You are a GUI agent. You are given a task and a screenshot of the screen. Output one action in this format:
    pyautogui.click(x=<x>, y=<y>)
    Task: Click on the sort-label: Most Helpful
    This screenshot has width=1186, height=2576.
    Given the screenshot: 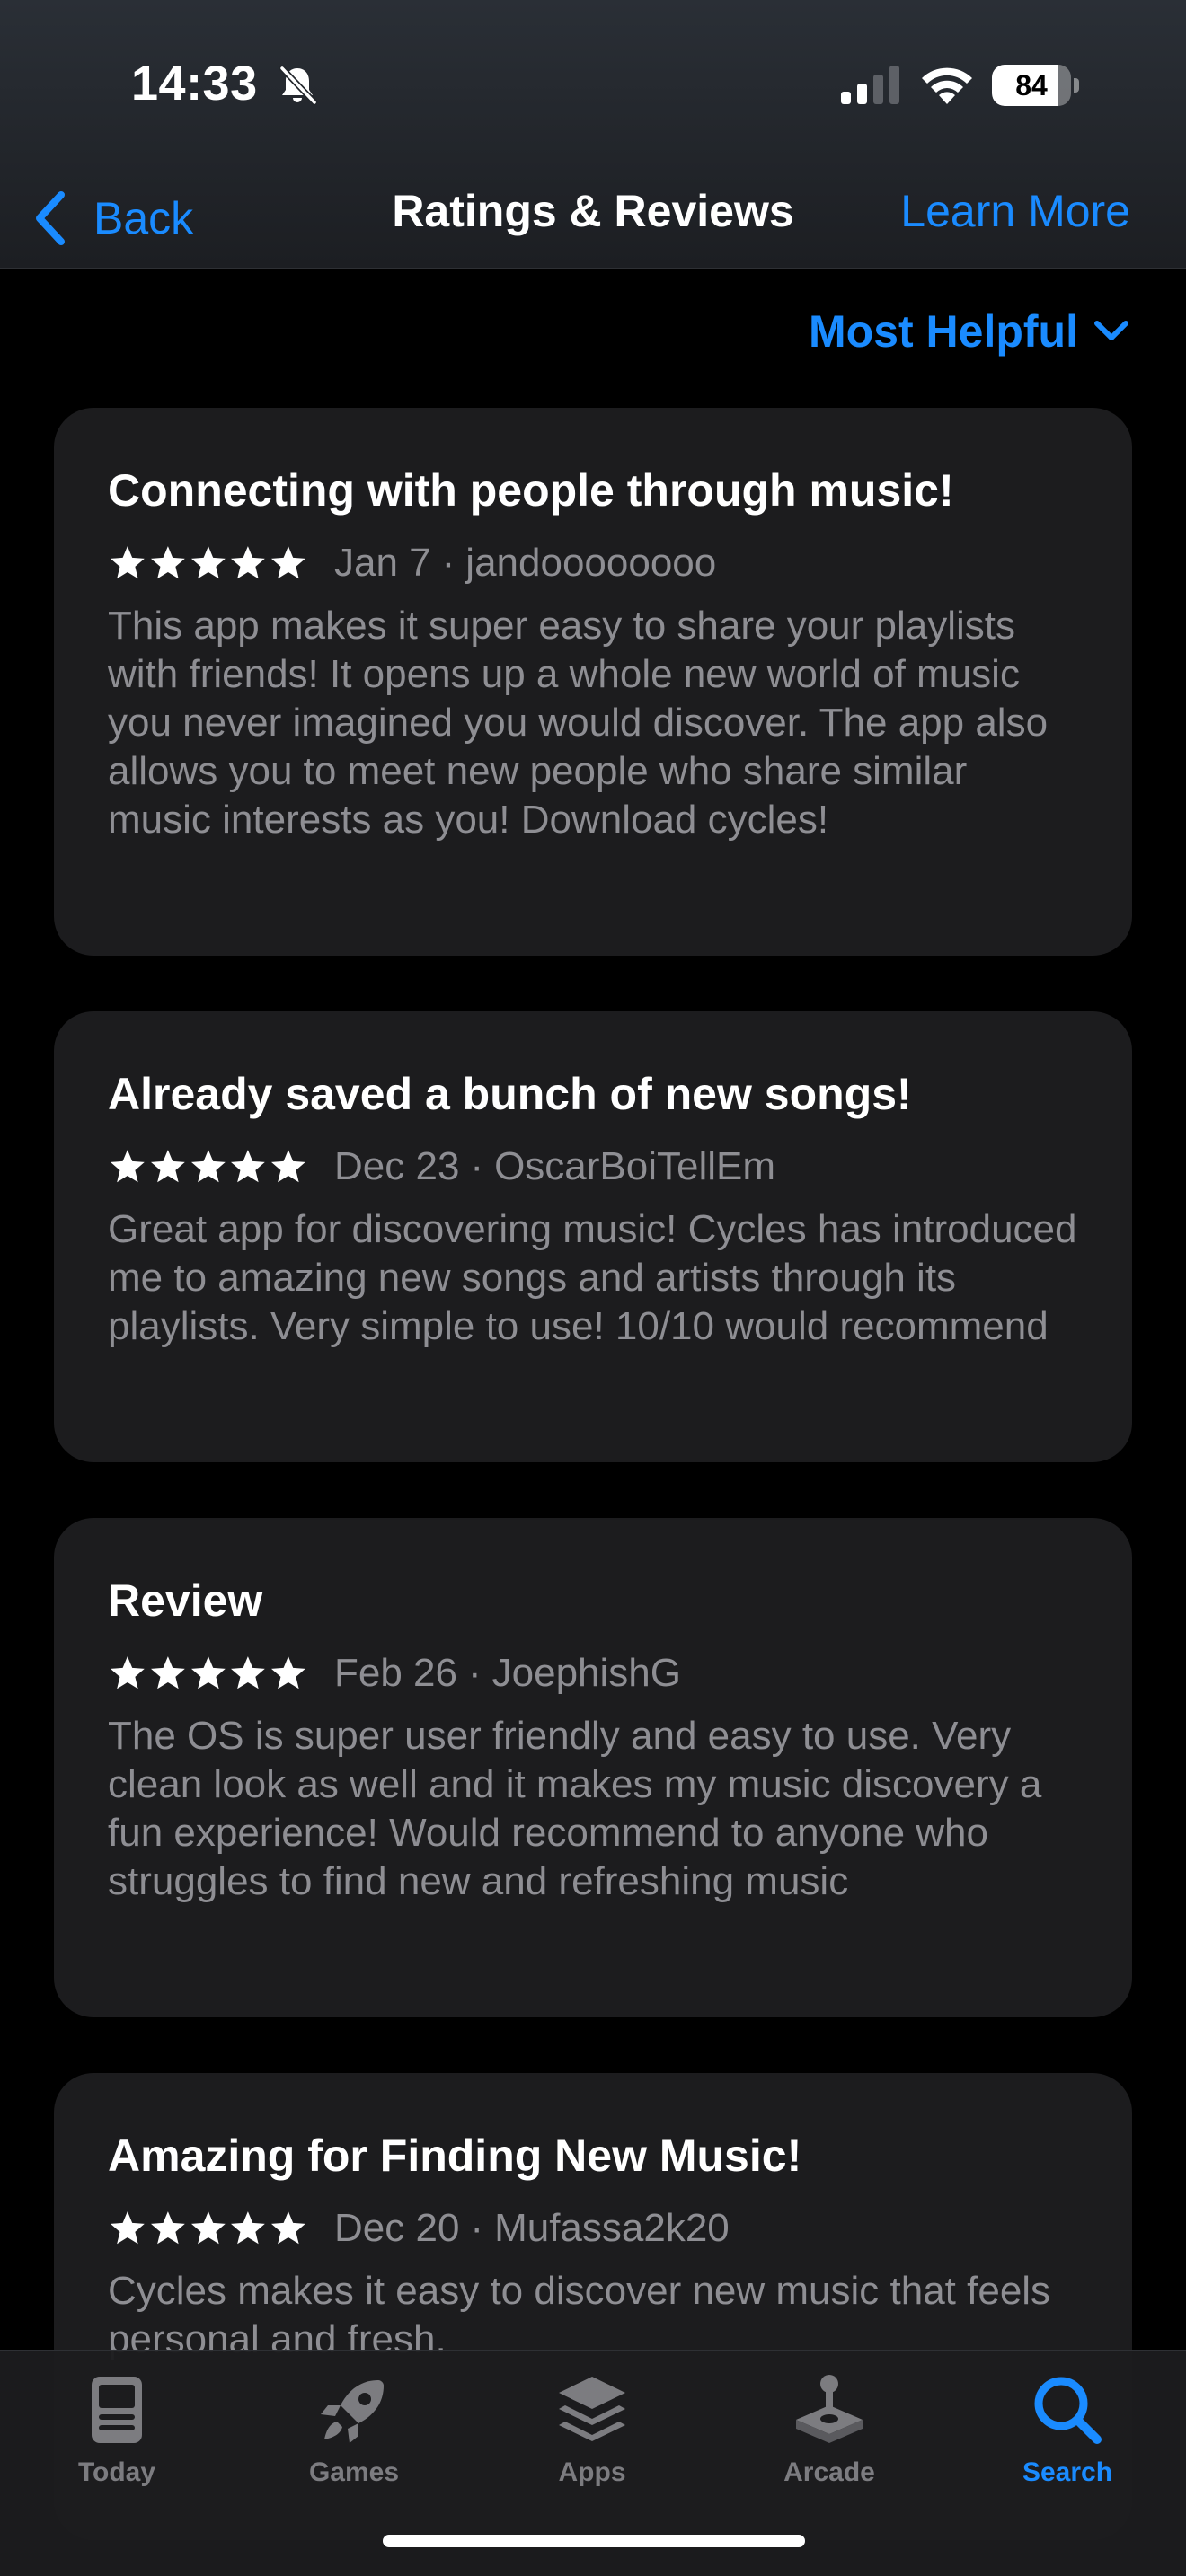 What is the action you would take?
    pyautogui.click(x=943, y=331)
    